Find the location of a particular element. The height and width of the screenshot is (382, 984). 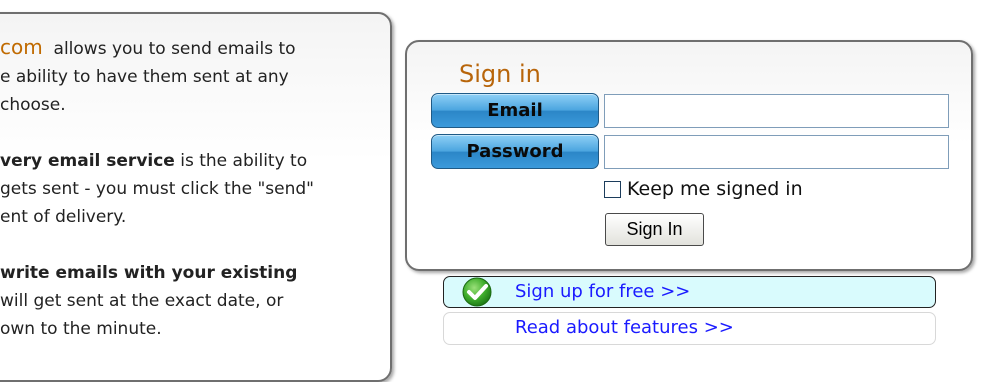

info-p3-line3: own to the minute. is located at coordinates (81, 329).